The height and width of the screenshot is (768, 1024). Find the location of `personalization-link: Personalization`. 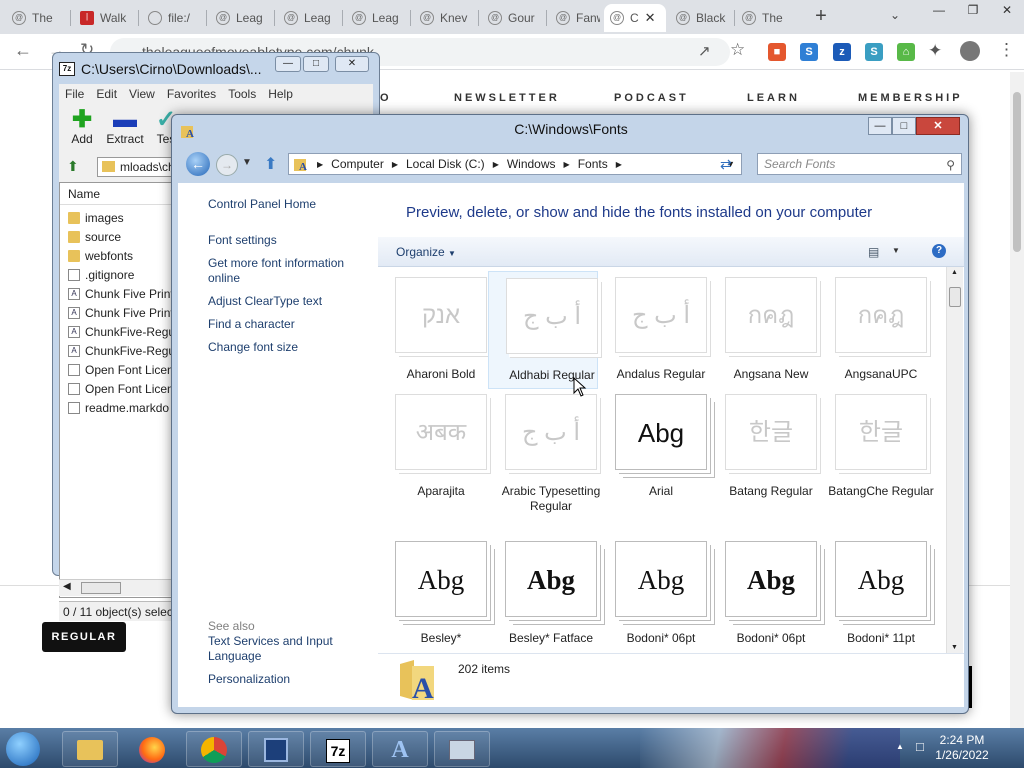

personalization-link: Personalization is located at coordinates (249, 679).